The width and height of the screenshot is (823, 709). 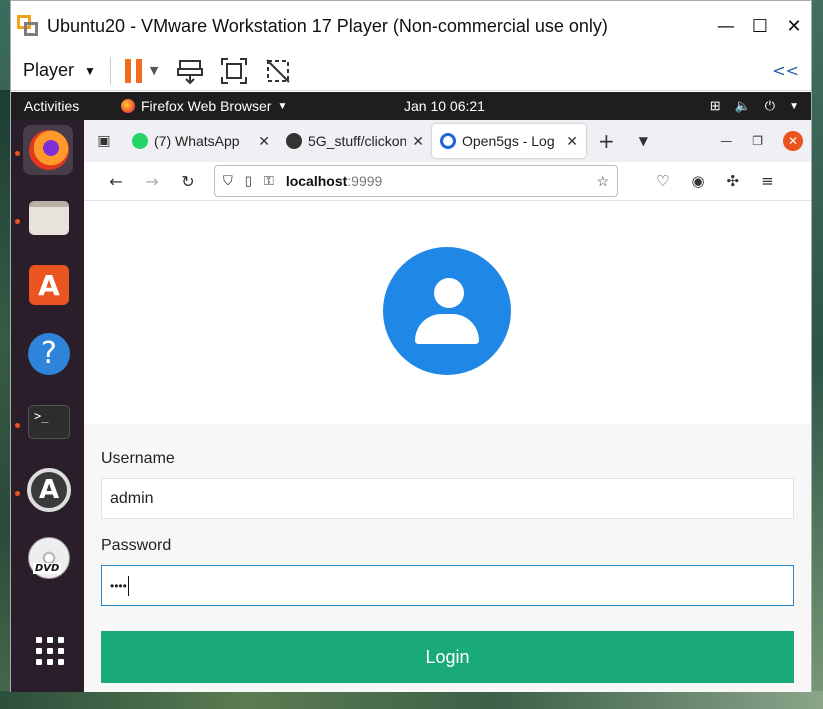 I want to click on list-all-tabs-chevron-icon: ▼, so click(x=643, y=141).